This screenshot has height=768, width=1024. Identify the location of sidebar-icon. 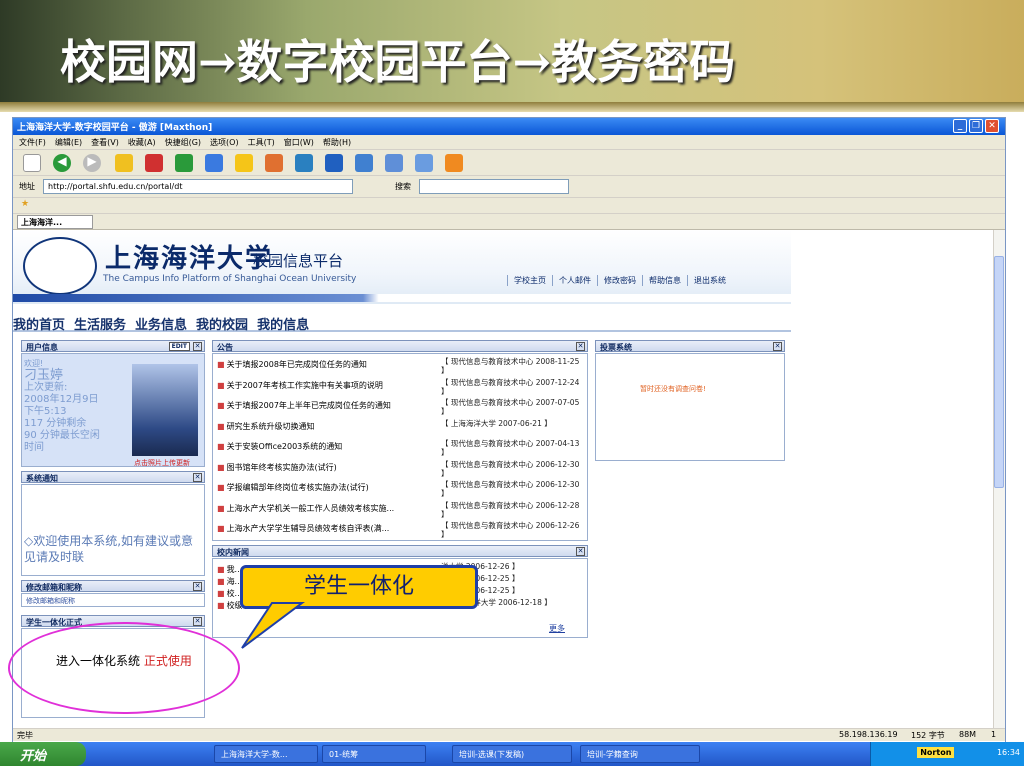
(394, 163).